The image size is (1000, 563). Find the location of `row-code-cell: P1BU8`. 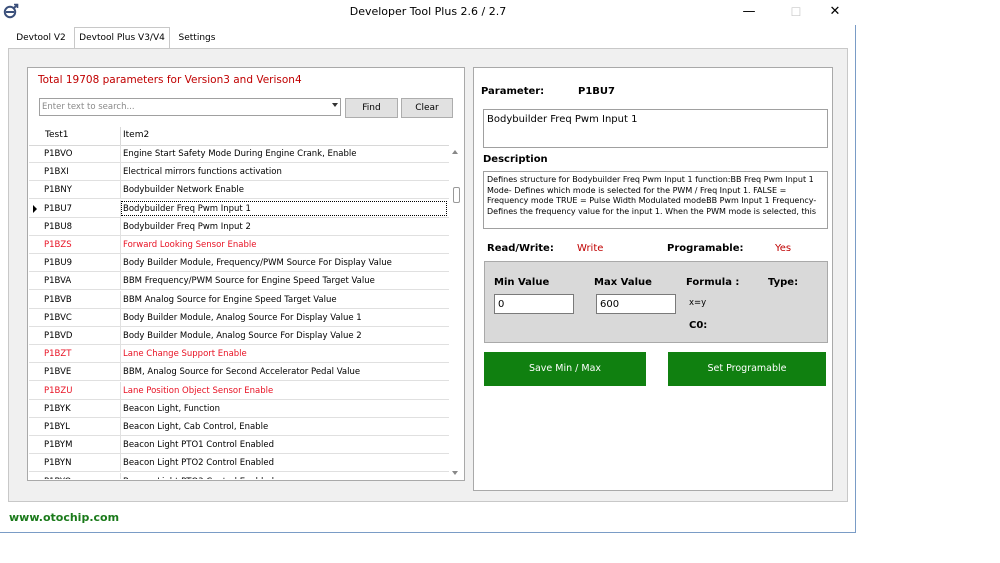

row-code-cell: P1BU8 is located at coordinates (58, 227).